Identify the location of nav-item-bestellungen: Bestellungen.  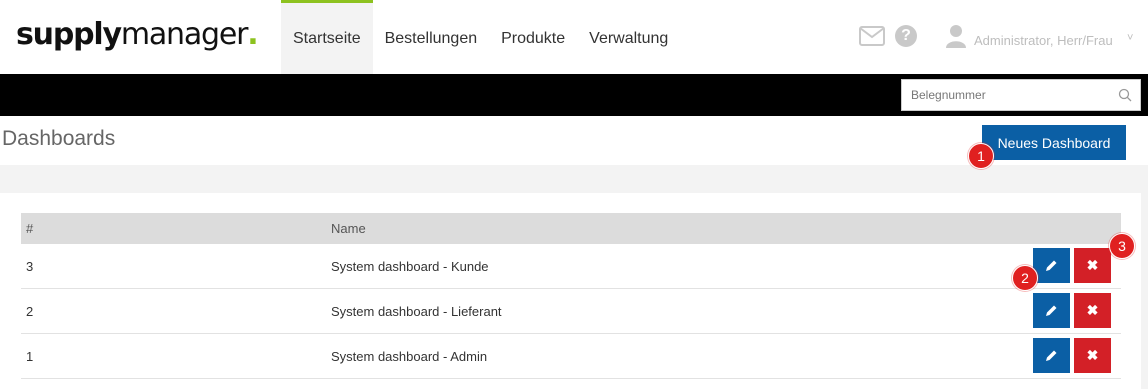
(431, 37).